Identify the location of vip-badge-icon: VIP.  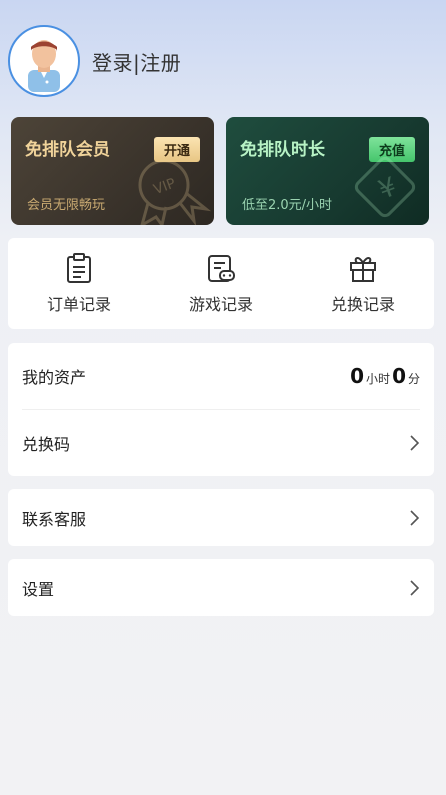
(175, 192).